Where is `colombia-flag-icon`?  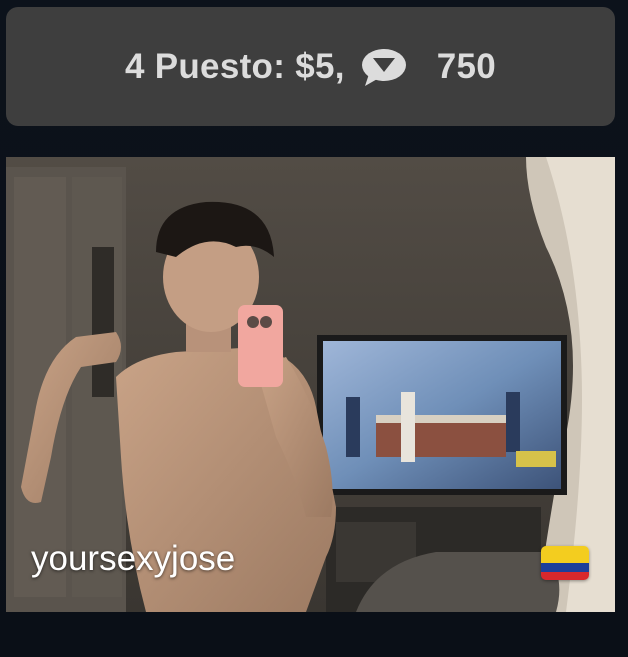 colombia-flag-icon is located at coordinates (565, 563).